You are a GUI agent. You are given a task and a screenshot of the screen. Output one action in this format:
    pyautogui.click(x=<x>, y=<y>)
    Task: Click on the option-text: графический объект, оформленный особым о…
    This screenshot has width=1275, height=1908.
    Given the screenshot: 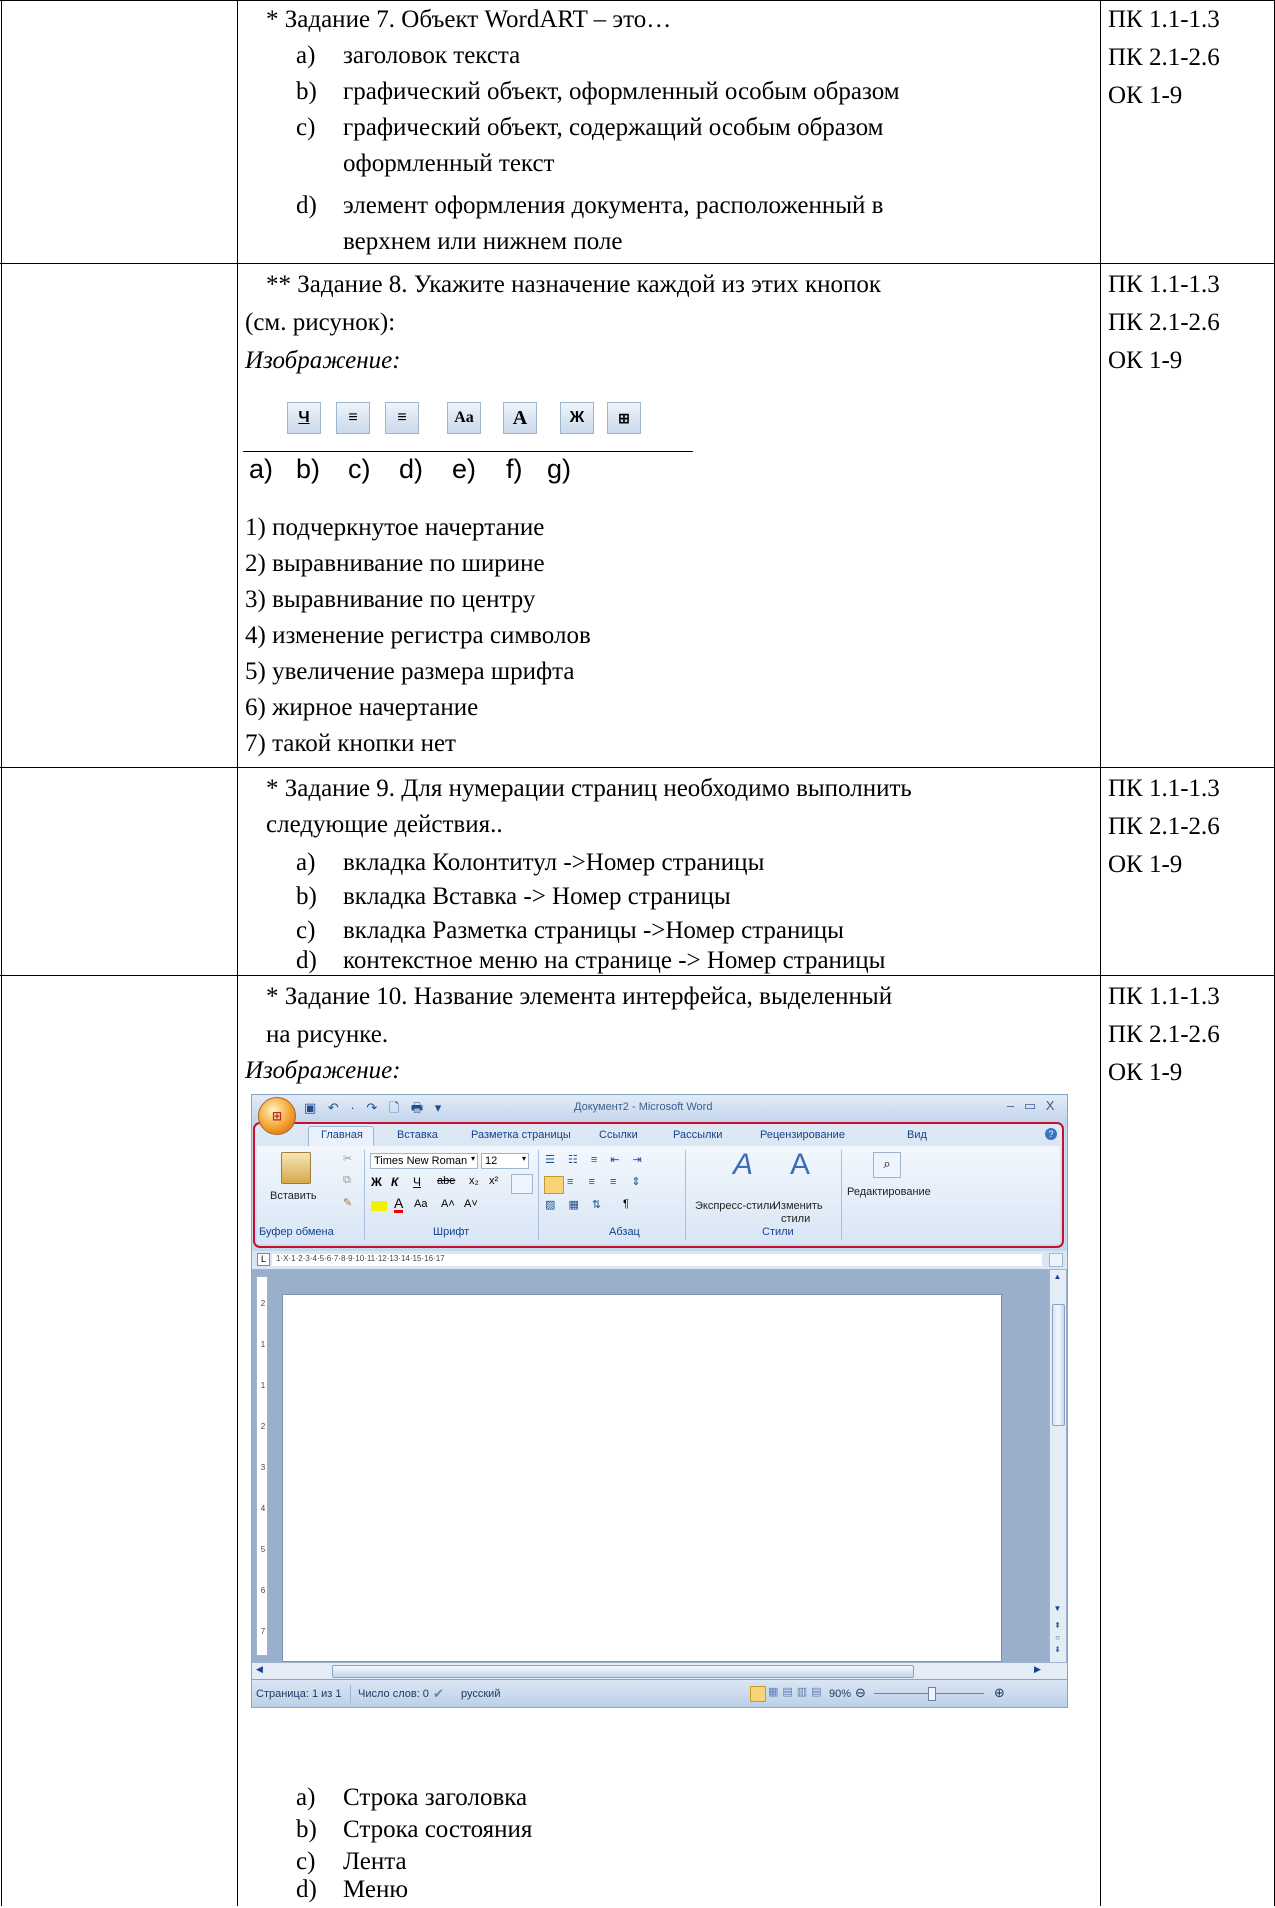 What is the action you would take?
    pyautogui.click(x=621, y=91)
    